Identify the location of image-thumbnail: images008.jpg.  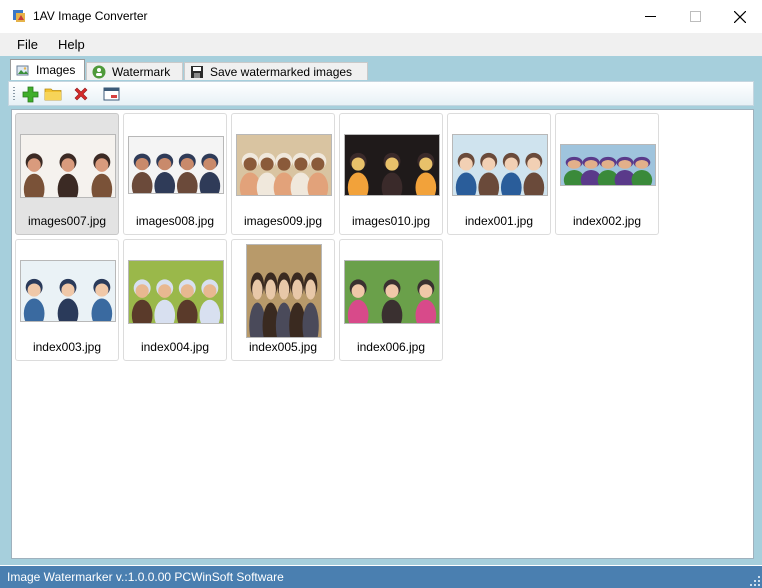
(175, 174).